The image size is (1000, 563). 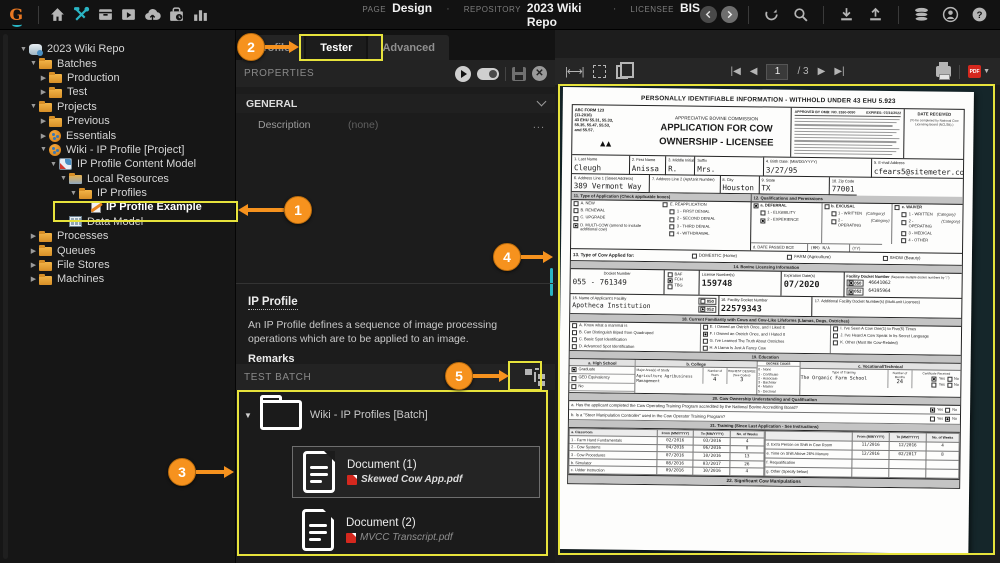 What do you see at coordinates (519, 73) in the screenshot?
I see `save-icon` at bounding box center [519, 73].